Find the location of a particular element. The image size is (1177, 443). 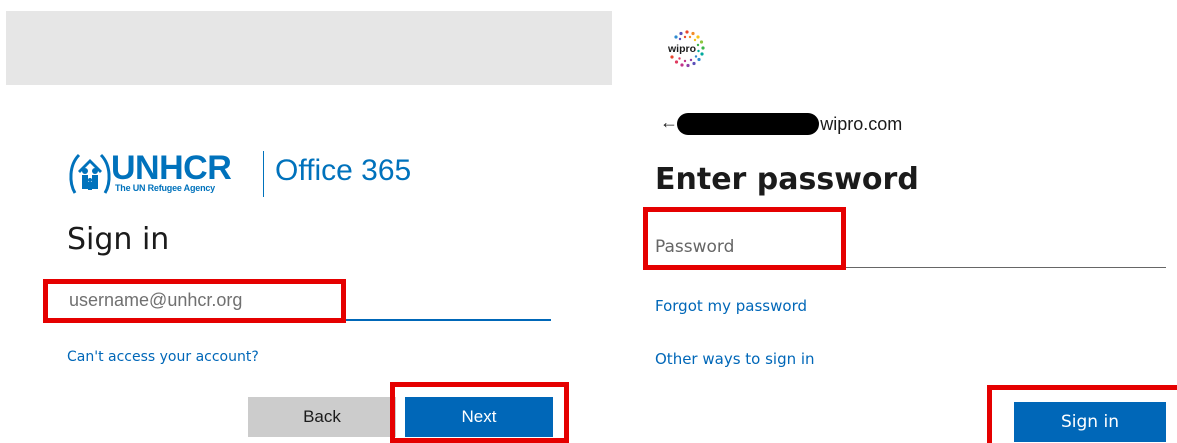

back-button: Back is located at coordinates (322, 417).